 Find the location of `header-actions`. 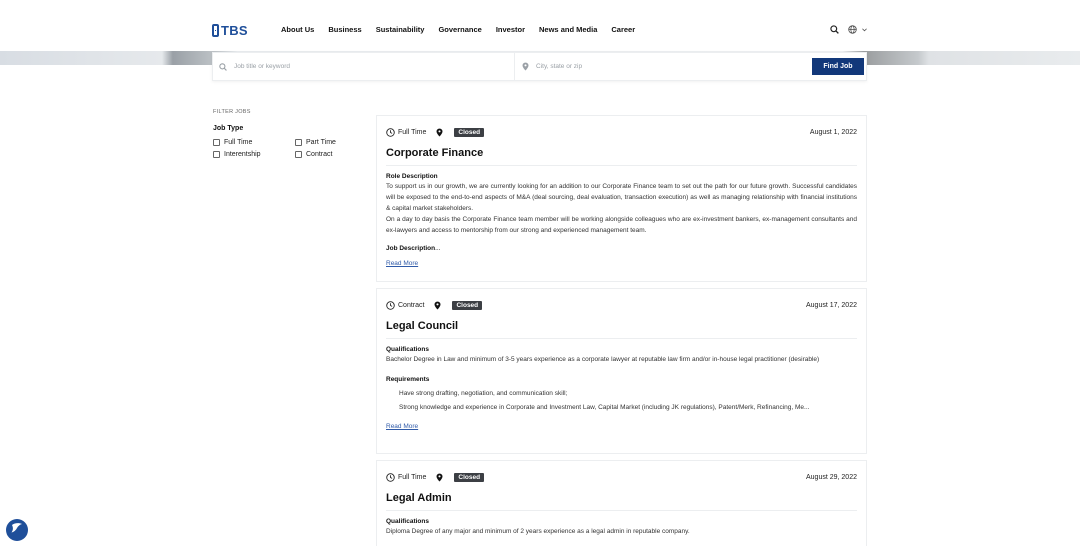

header-actions is located at coordinates (848, 29).